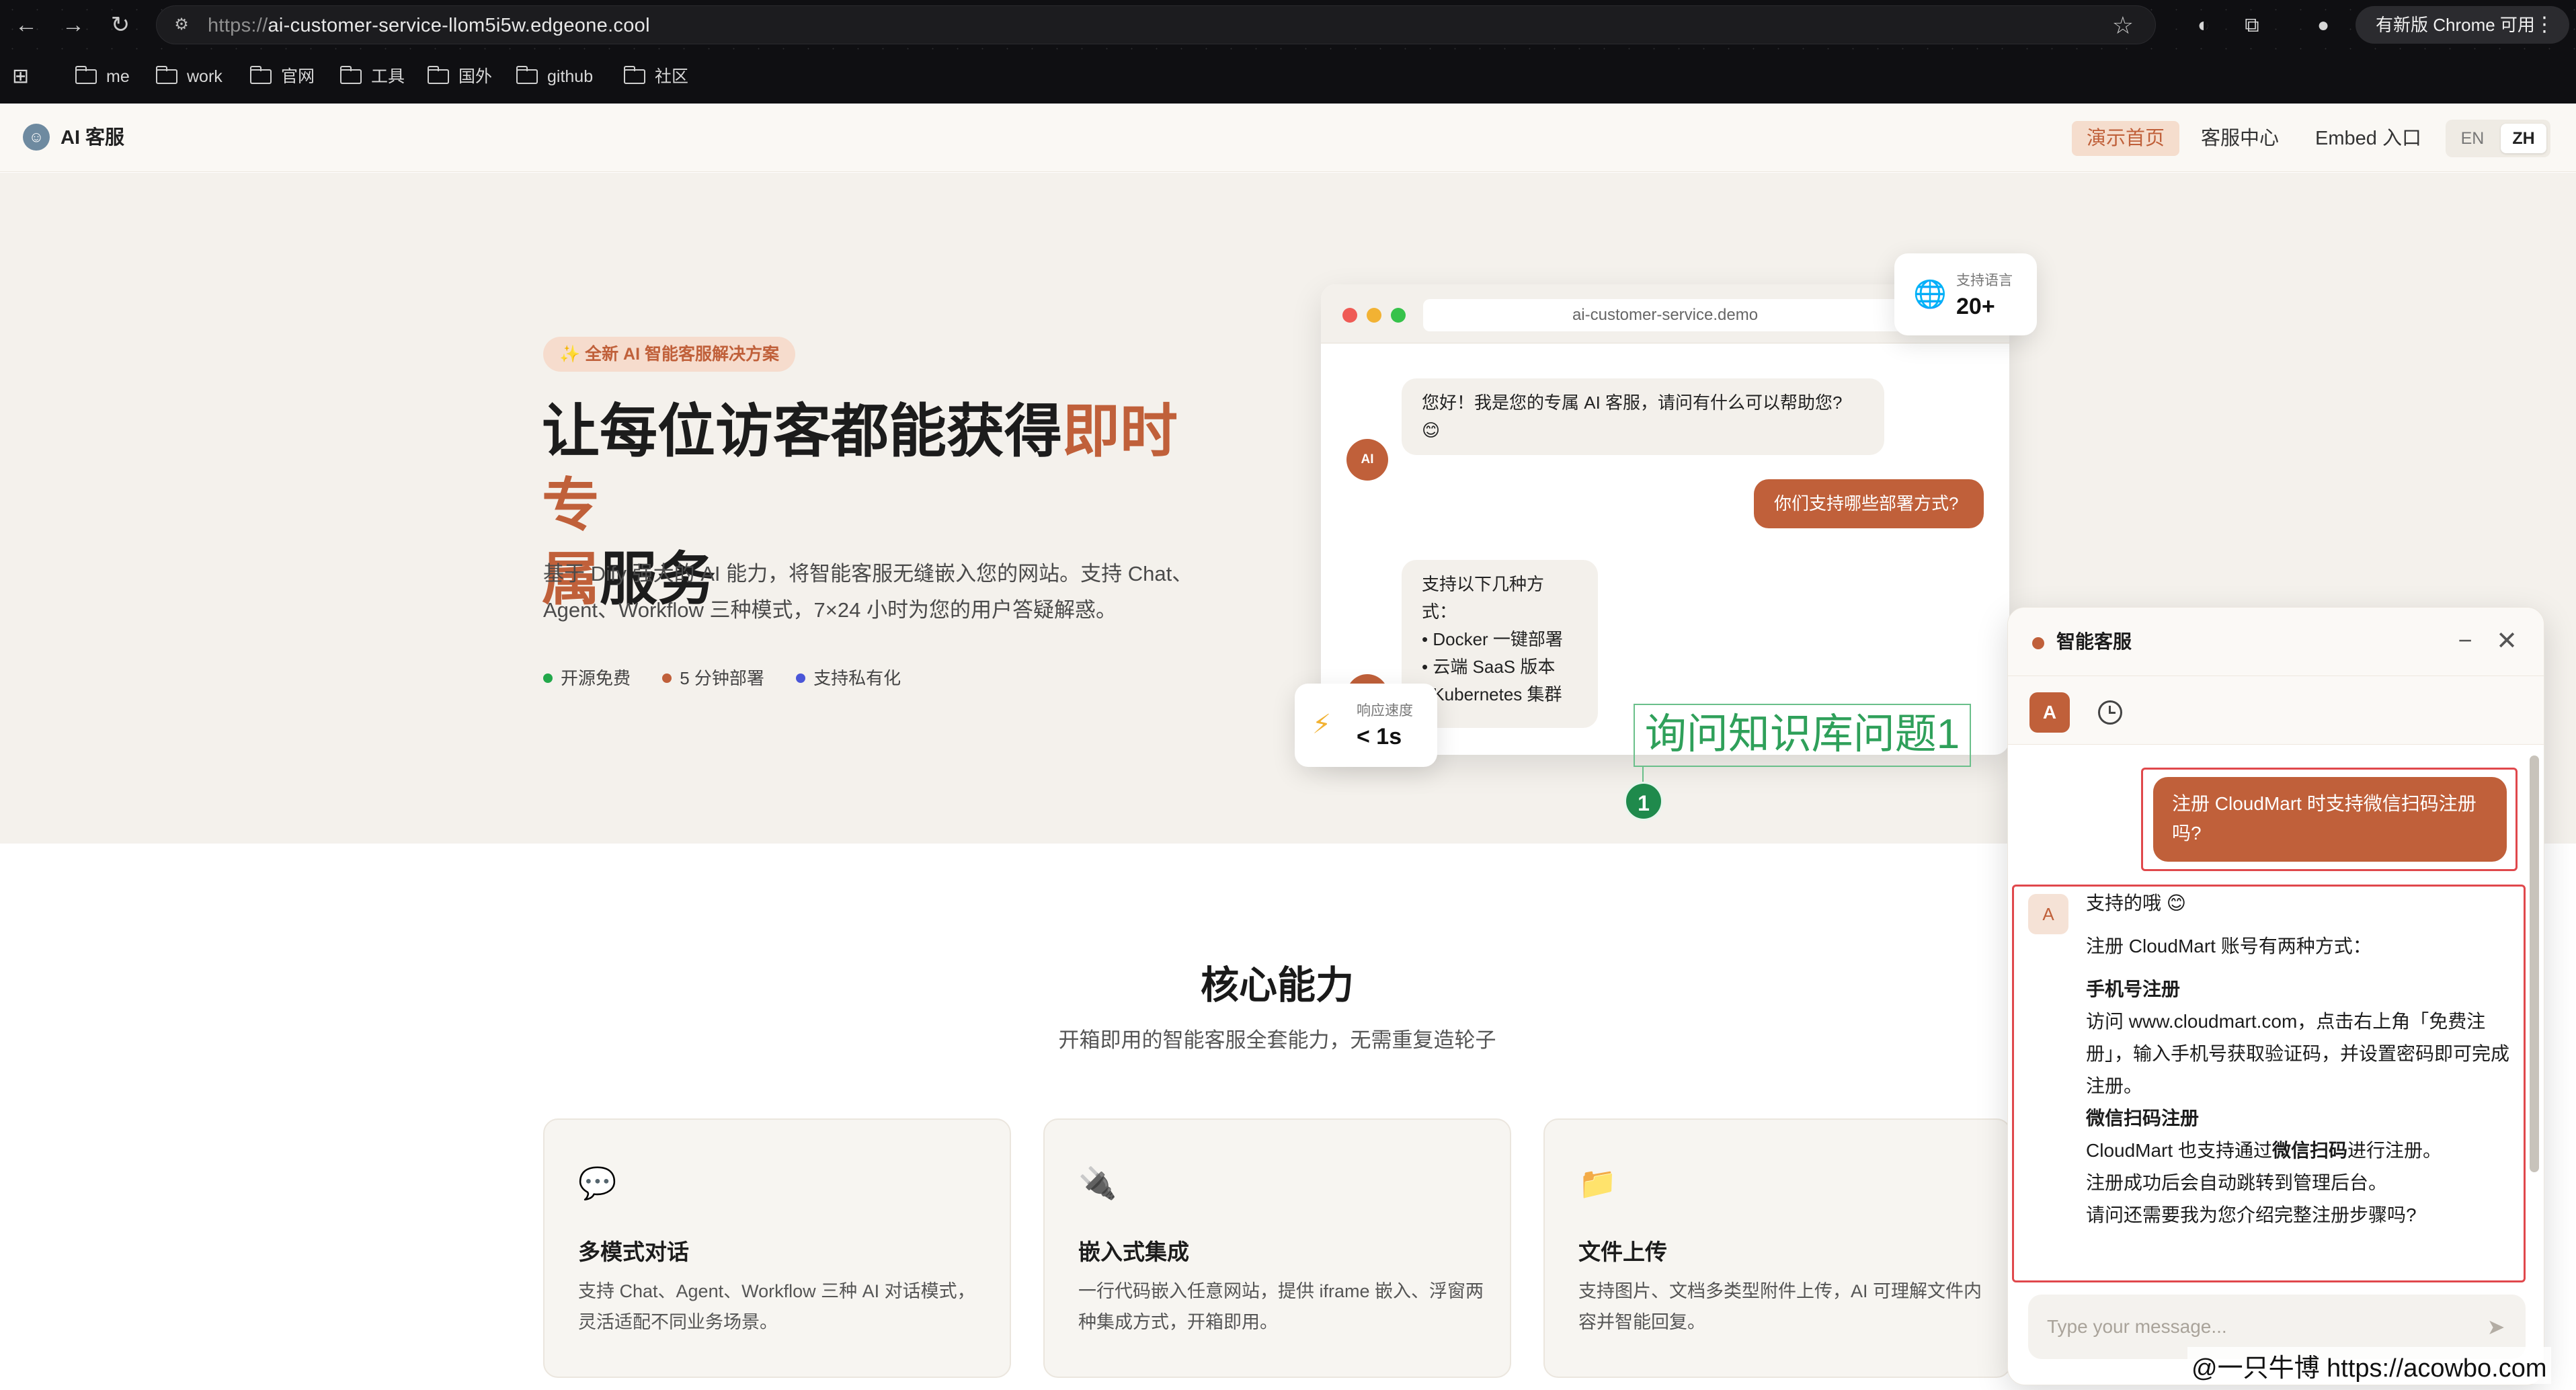 Image resolution: width=2576 pixels, height=1390 pixels. What do you see at coordinates (460, 77) in the screenshot?
I see `bookmark-folder-foreign: 国外` at bounding box center [460, 77].